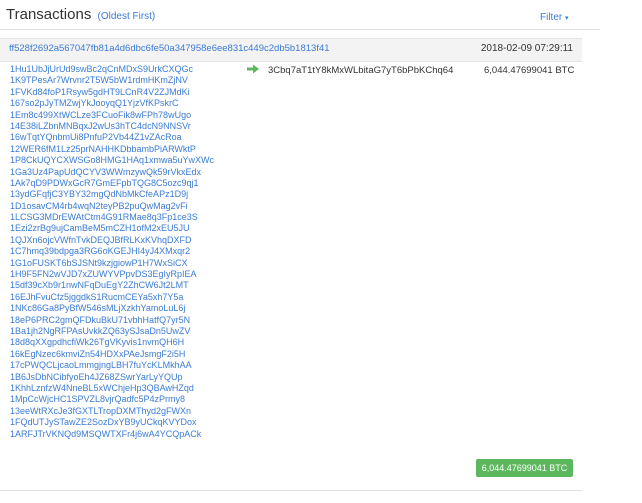 The image size is (642, 503). What do you see at coordinates (130, 92) in the screenshot?
I see `input-address-link: 1FVKd84foP1Rsyw5gdHT9LCnR4V2ZJMdKi` at bounding box center [130, 92].